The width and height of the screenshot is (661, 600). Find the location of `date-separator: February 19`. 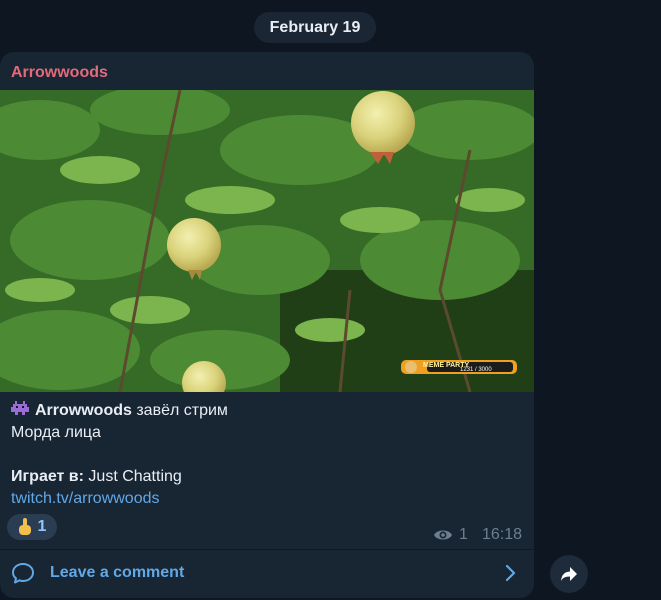

date-separator: February 19 is located at coordinates (315, 27).